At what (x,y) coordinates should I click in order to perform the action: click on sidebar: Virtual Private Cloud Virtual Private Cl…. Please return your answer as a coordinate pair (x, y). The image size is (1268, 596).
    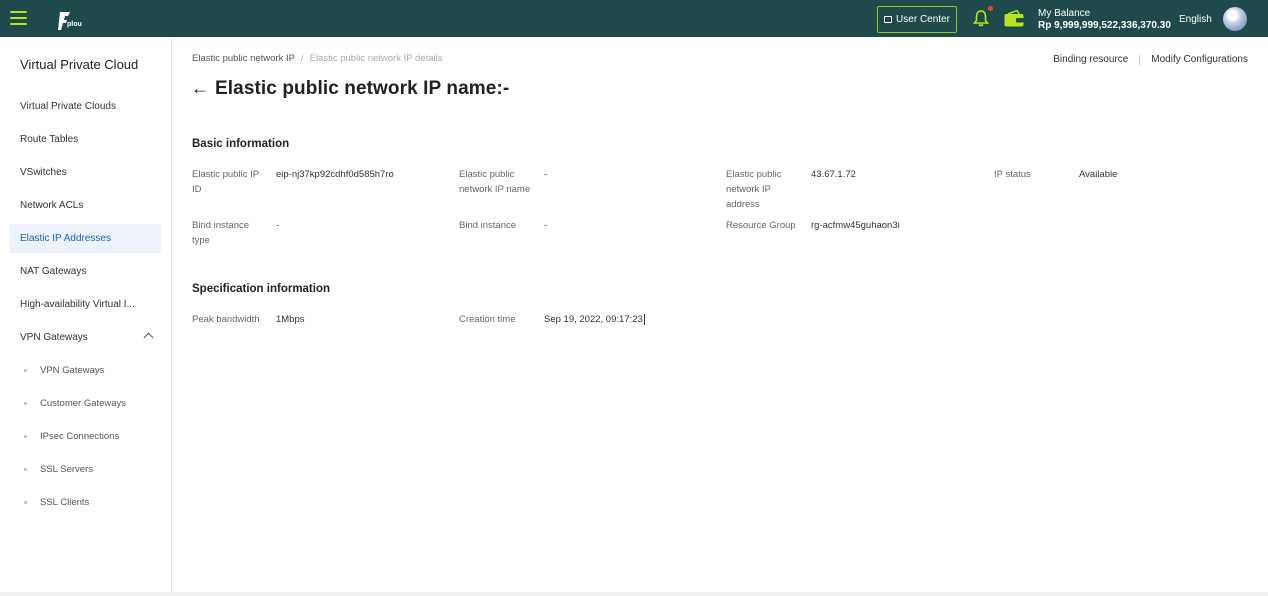
    Looking at the image, I should click on (86, 316).